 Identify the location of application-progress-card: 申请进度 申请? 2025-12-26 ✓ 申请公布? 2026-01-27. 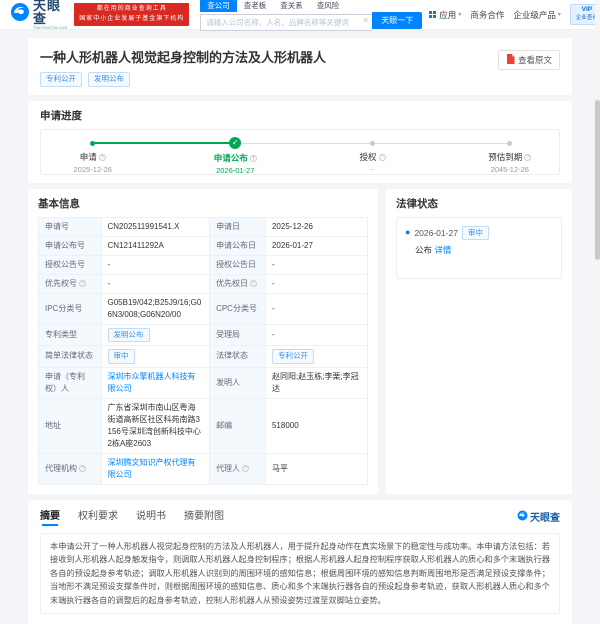
(300, 142).